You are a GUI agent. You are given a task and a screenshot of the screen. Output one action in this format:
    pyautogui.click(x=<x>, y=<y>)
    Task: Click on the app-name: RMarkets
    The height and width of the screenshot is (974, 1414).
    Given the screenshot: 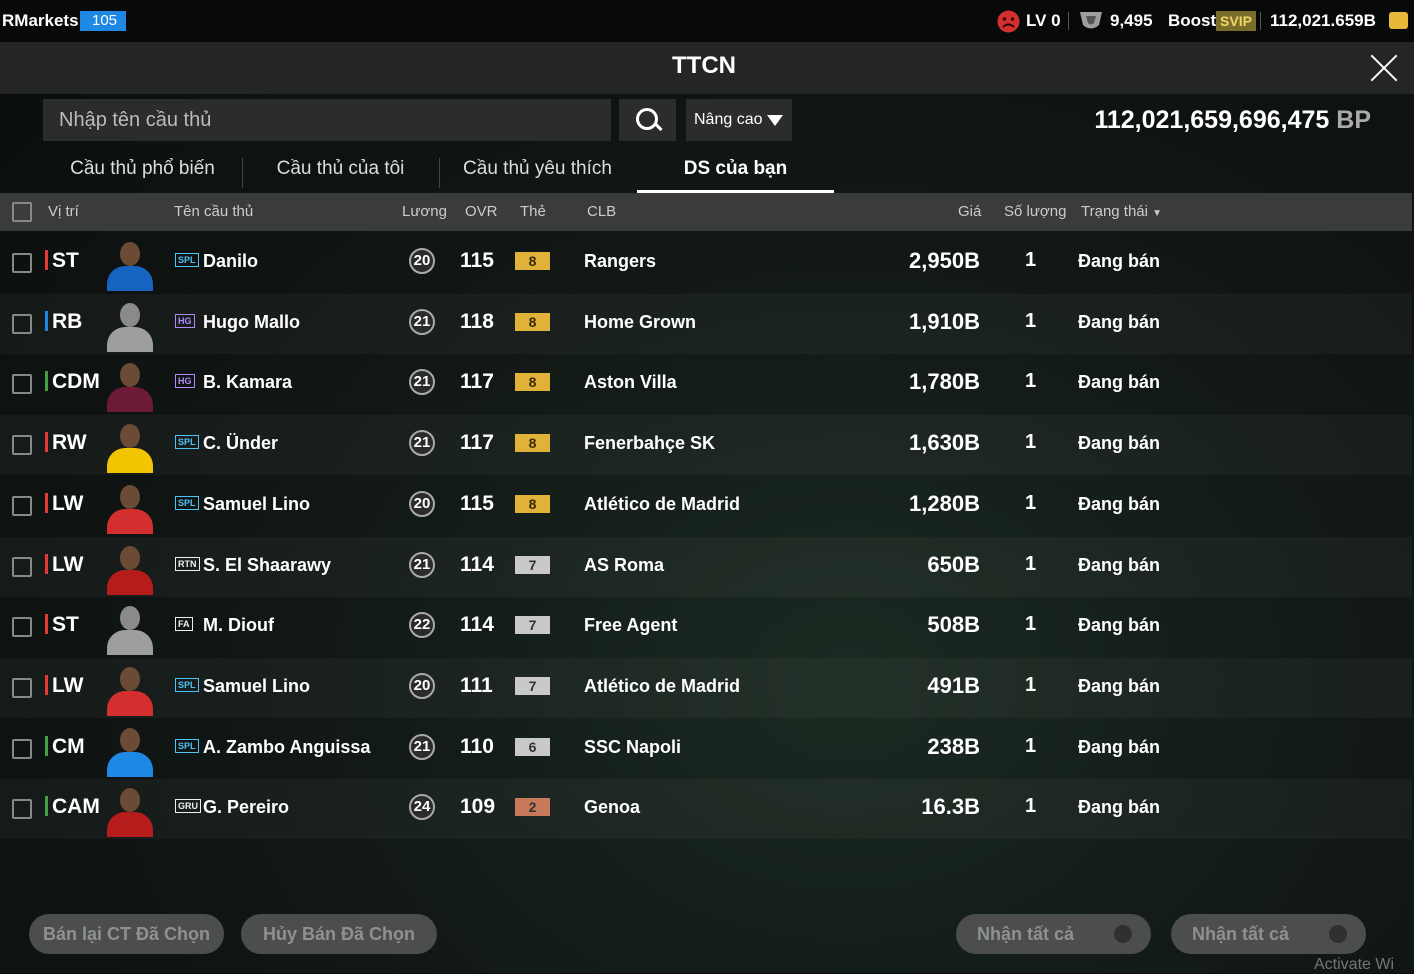 What is the action you would take?
    pyautogui.click(x=40, y=20)
    